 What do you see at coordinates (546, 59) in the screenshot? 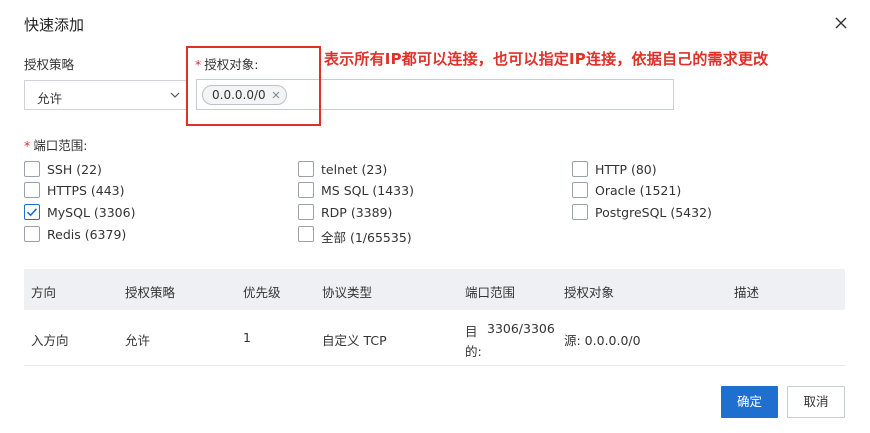
I see `annotation-text: 表示所有IP都可以连接，也可以指定IP连接，依据自己的需求更改` at bounding box center [546, 59].